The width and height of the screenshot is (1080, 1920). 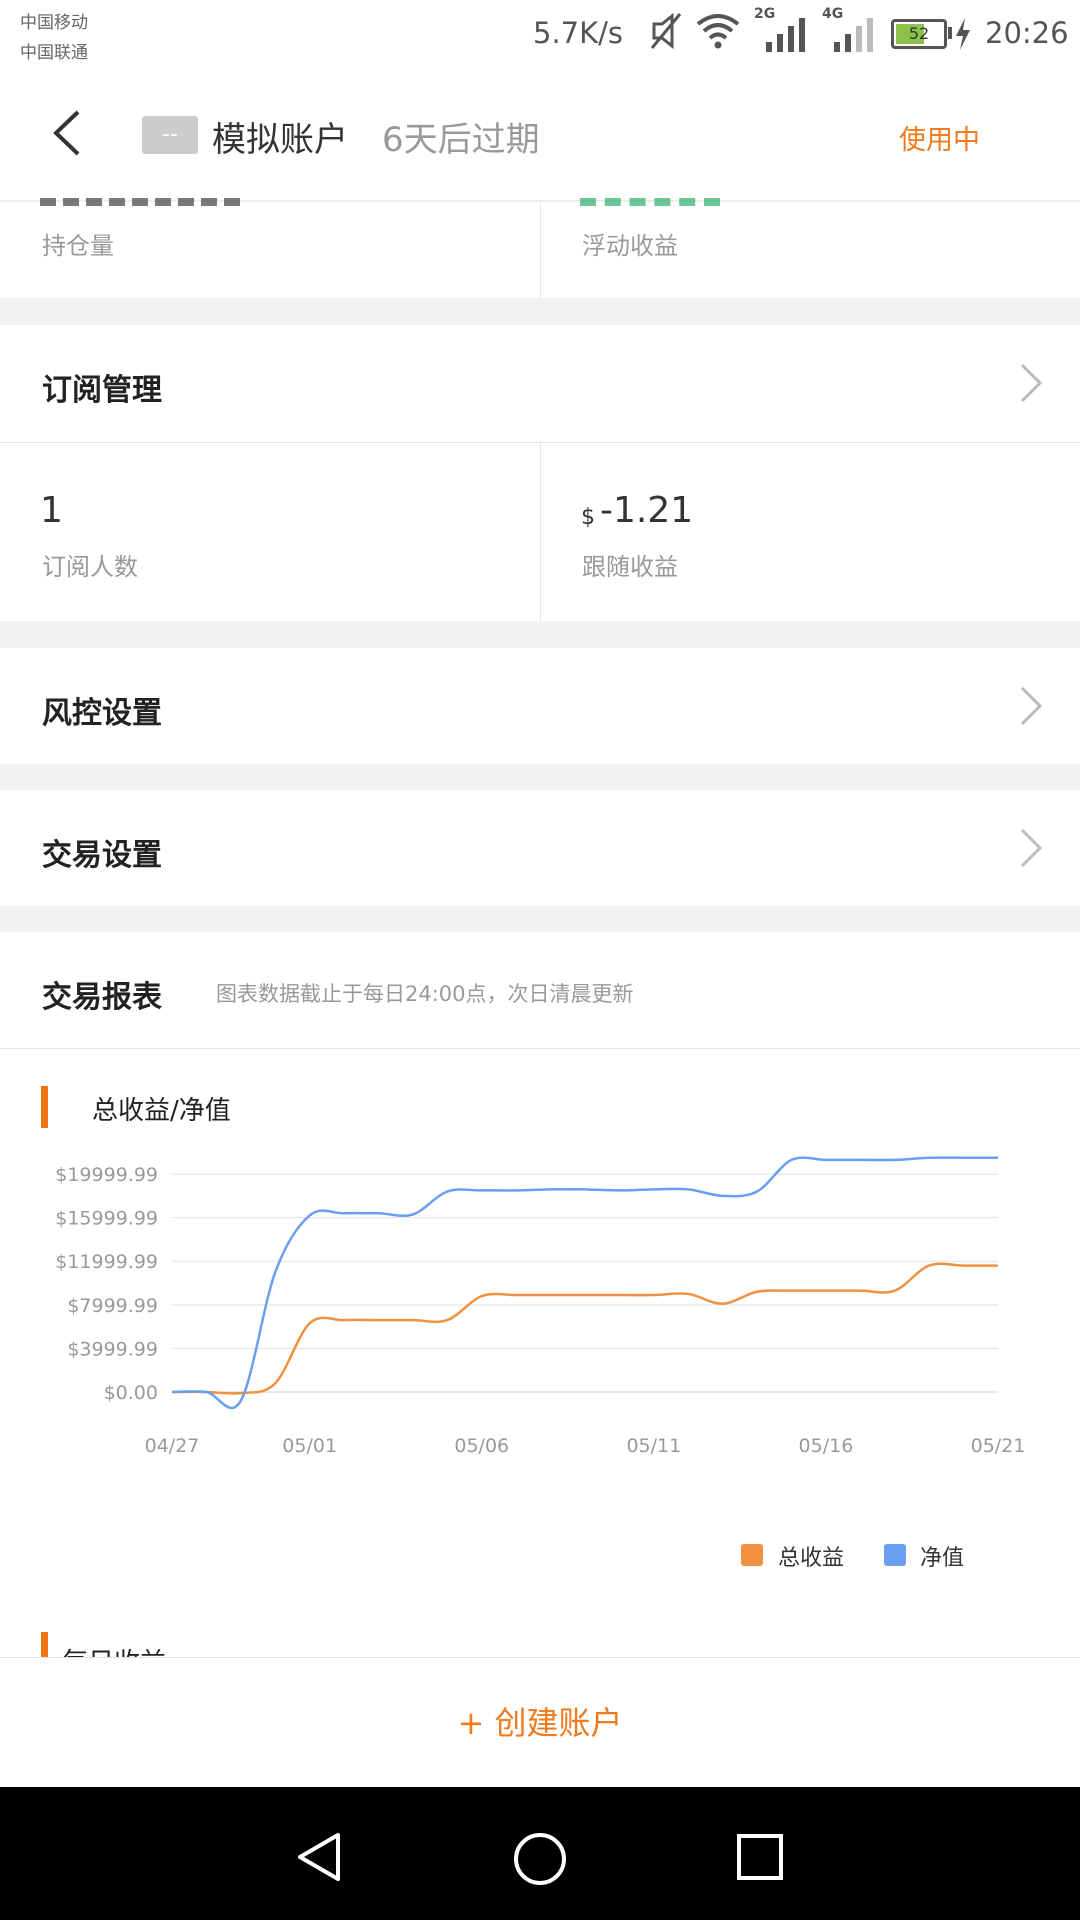 What do you see at coordinates (425, 994) in the screenshot?
I see `report-subtitle: 图表数据截止于每日24:00点，次日清晨更新` at bounding box center [425, 994].